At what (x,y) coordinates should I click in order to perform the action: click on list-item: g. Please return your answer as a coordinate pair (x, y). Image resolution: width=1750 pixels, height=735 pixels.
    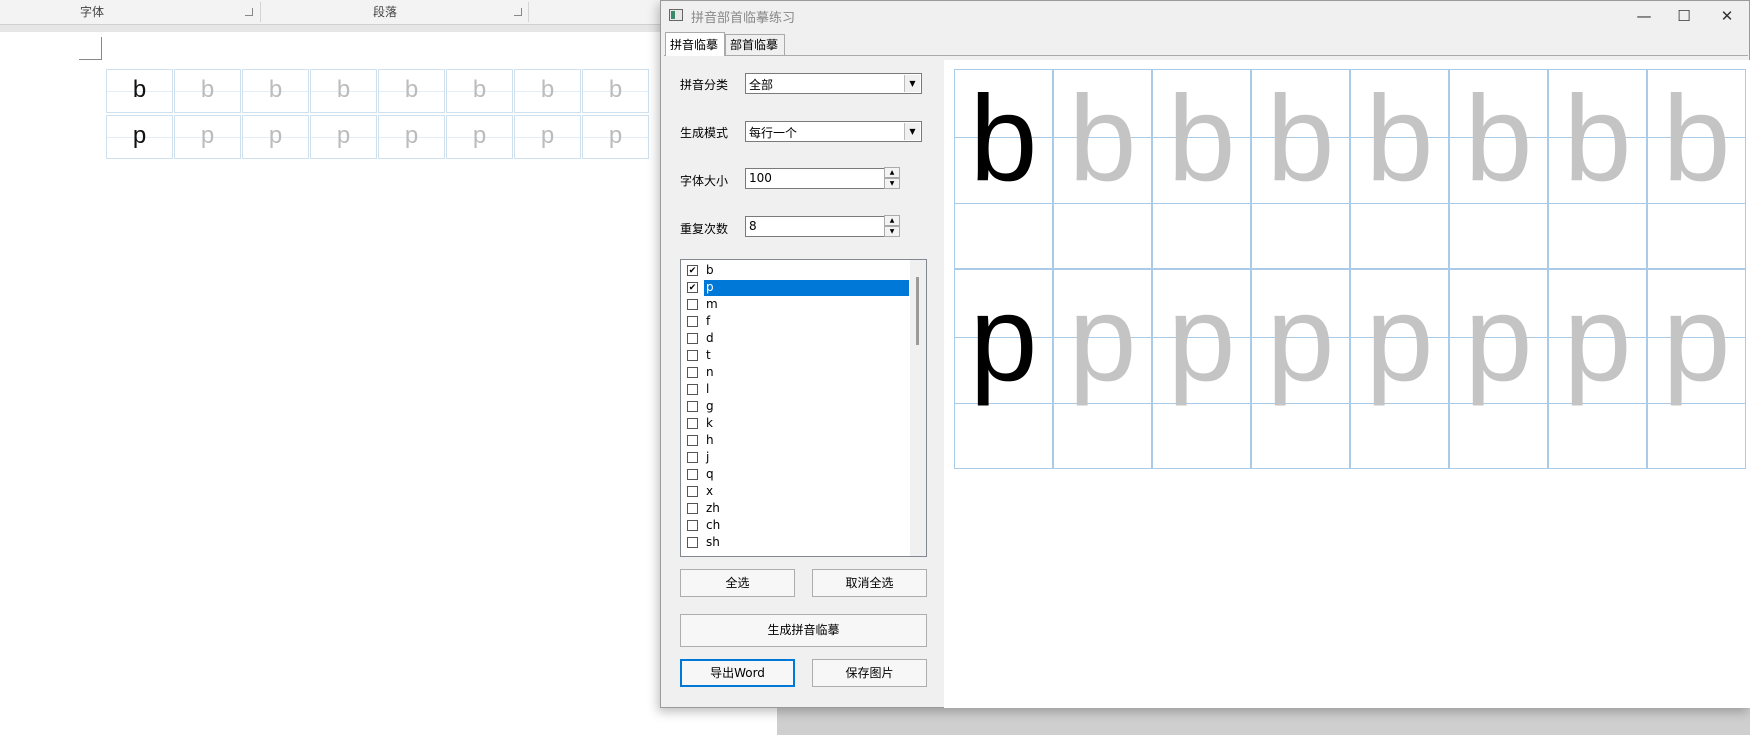
    Looking at the image, I should click on (796, 406).